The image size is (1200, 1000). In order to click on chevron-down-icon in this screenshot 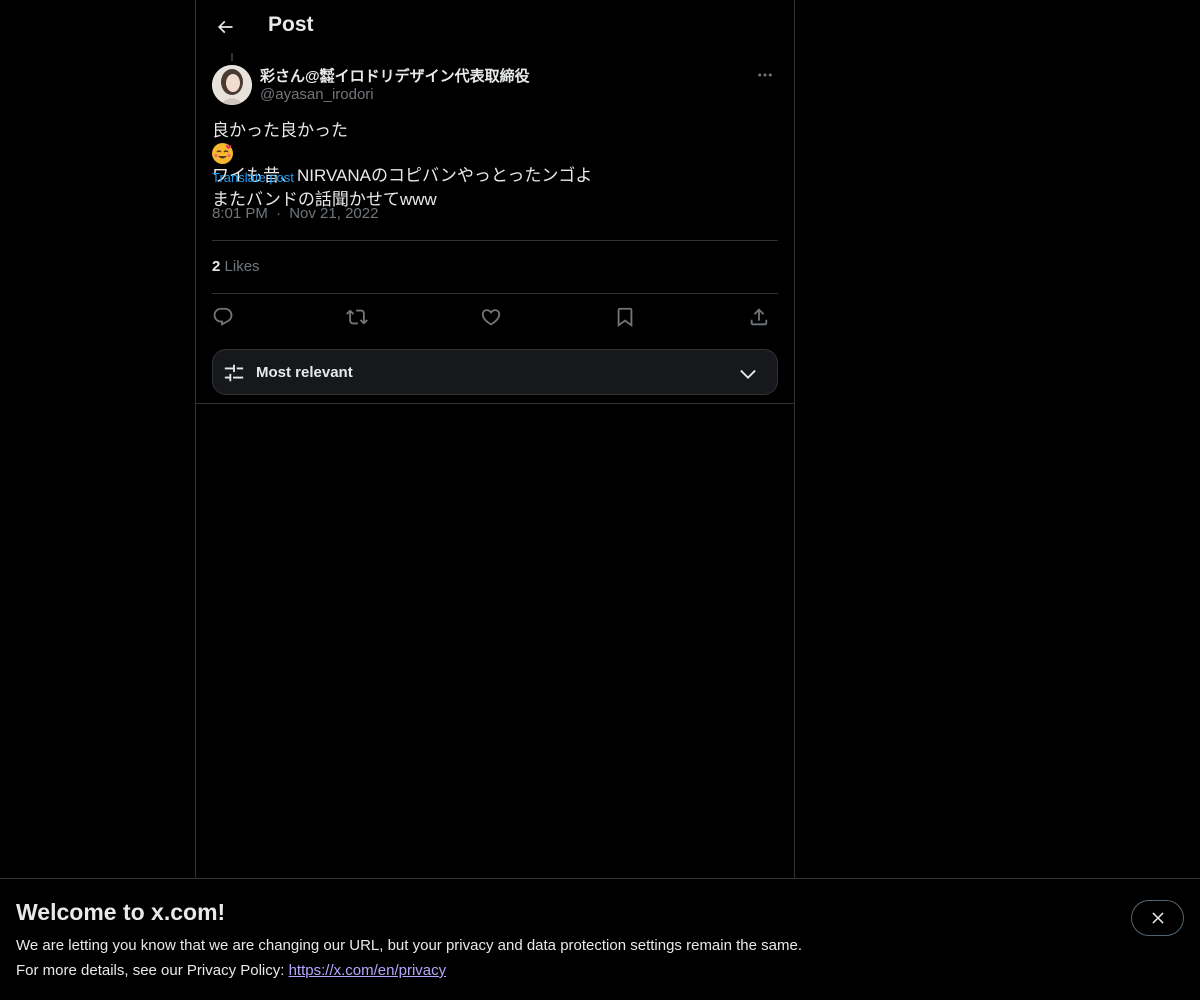, I will do `click(748, 374)`.